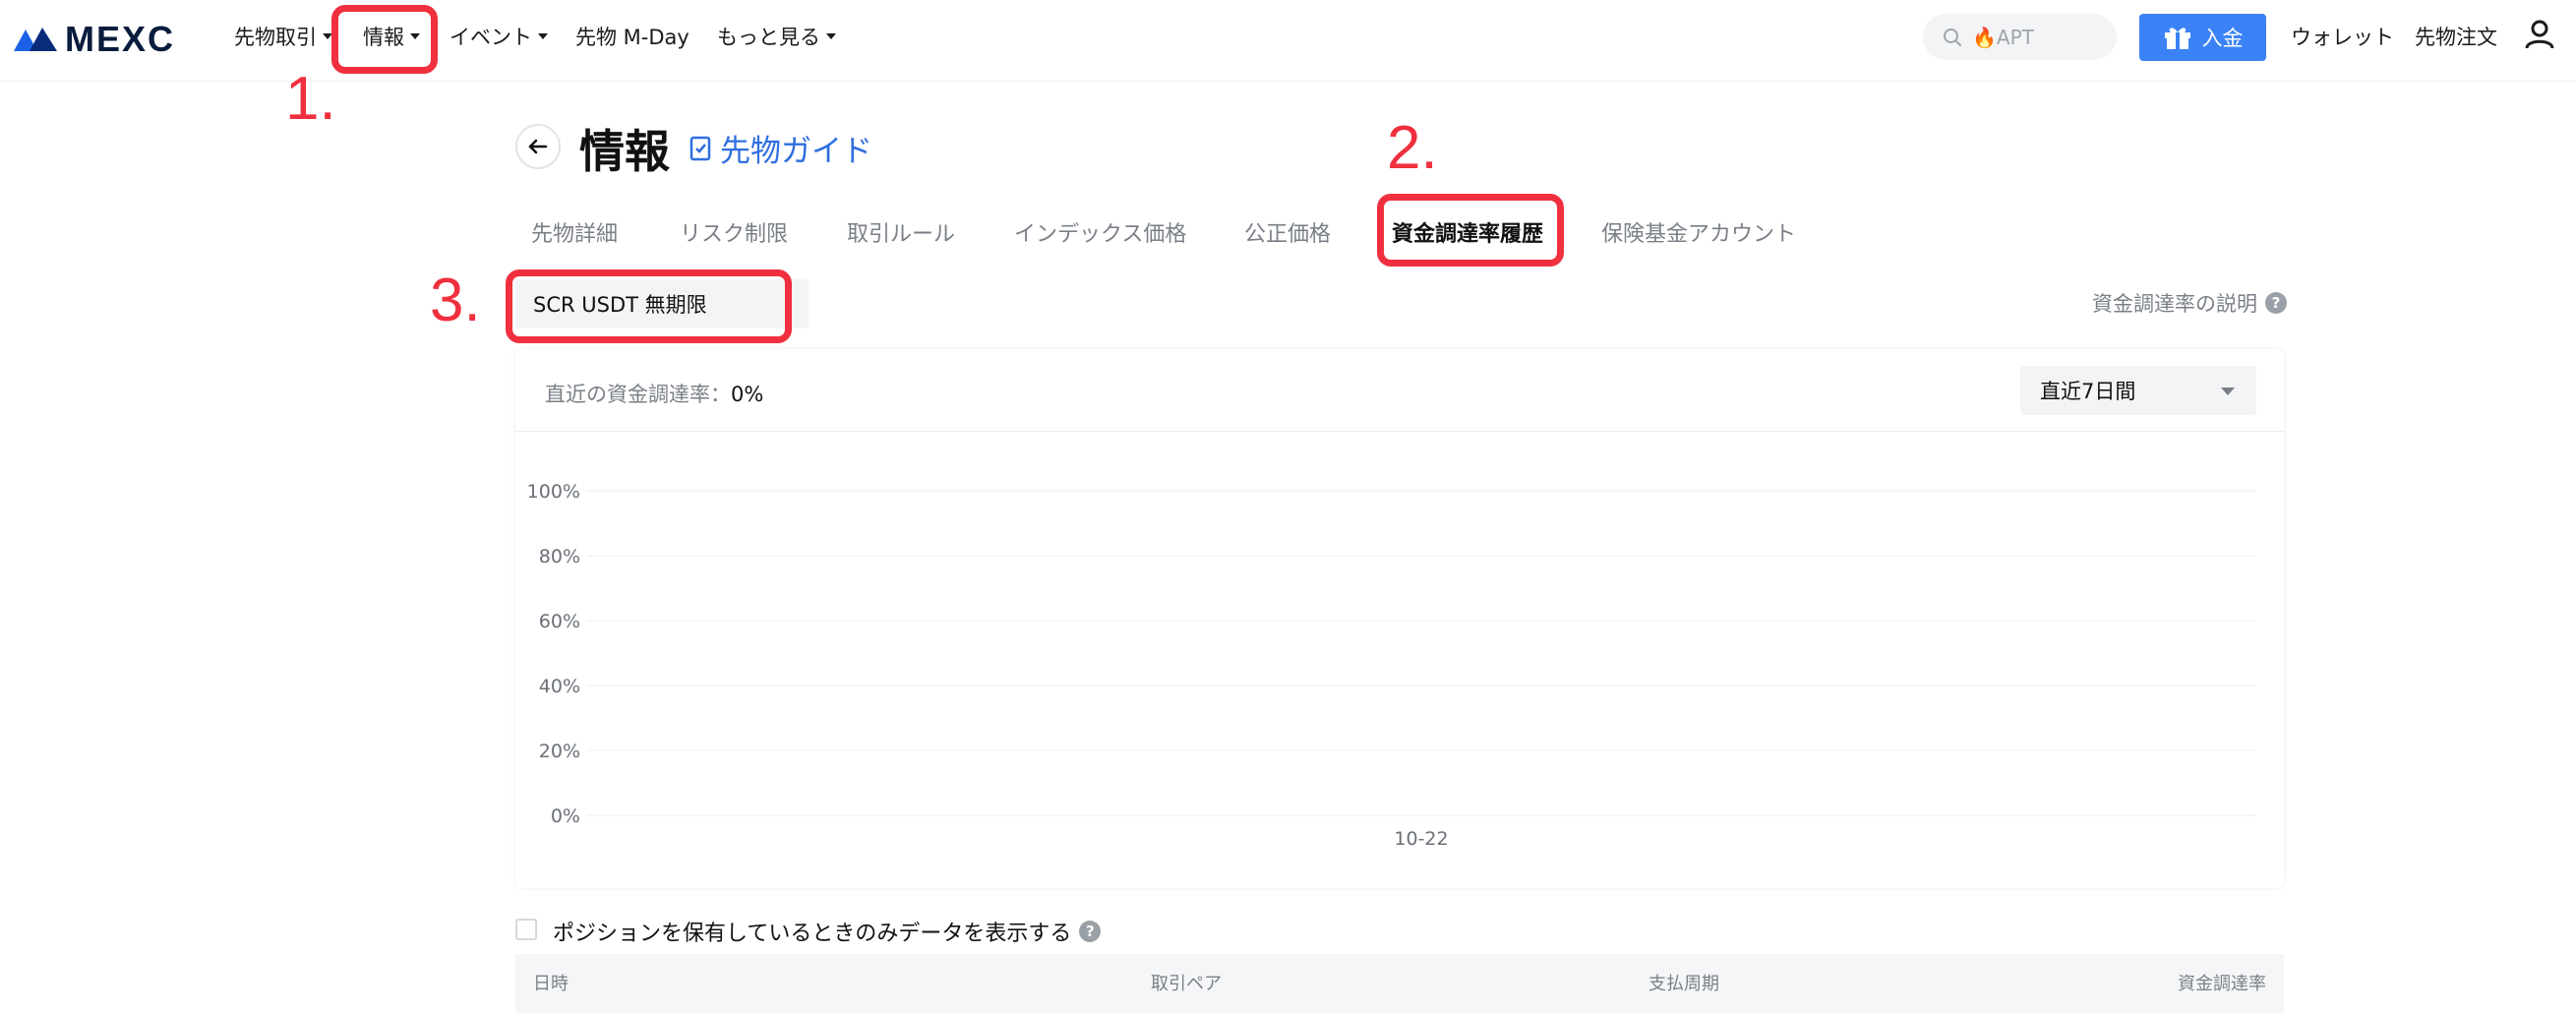 This screenshot has width=2576, height=1013. I want to click on highlight-funding-tab, so click(1470, 230).